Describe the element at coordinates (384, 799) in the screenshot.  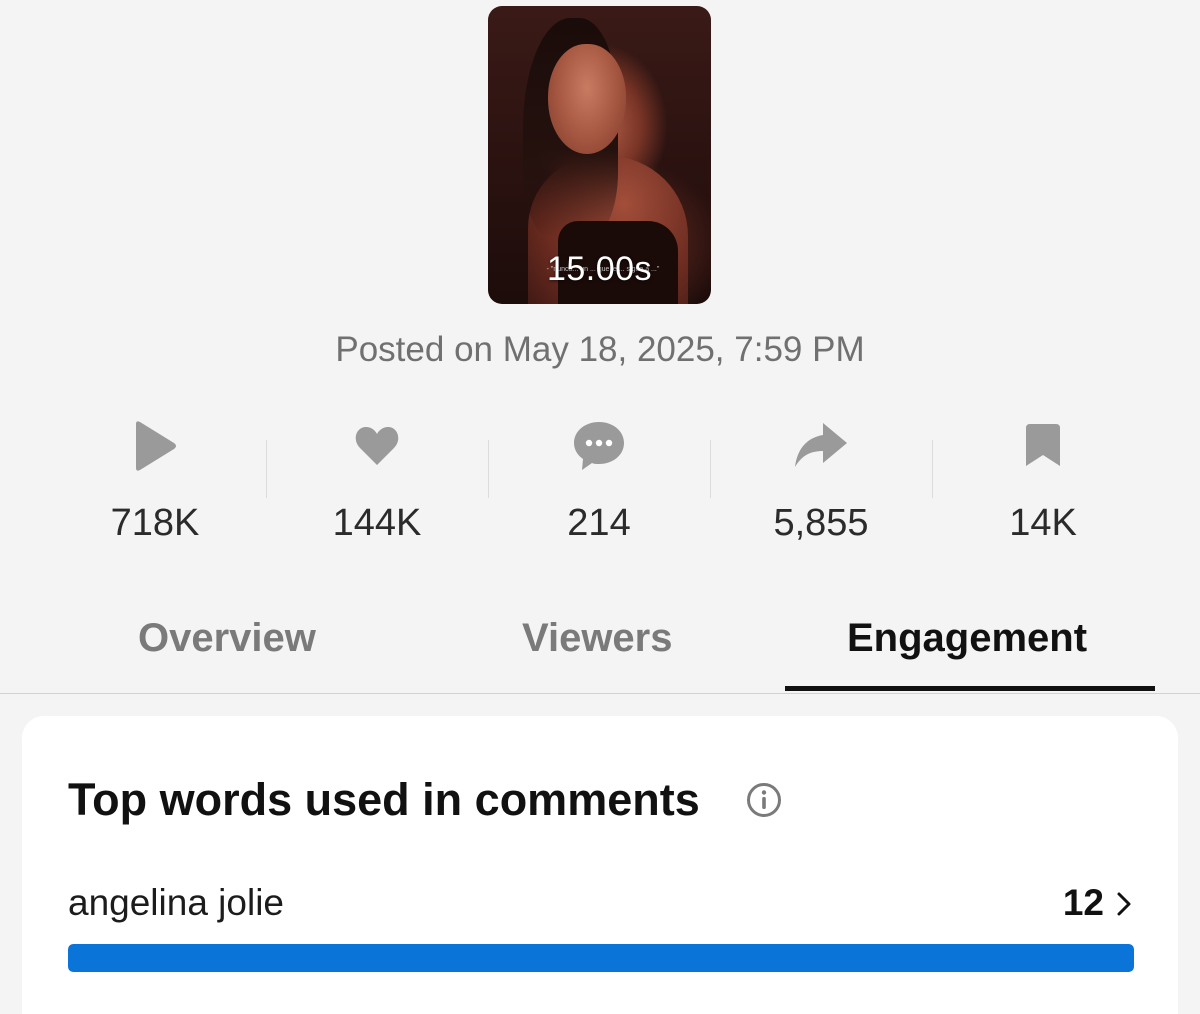
I see `top-words-title: Top words used in comments` at that location.